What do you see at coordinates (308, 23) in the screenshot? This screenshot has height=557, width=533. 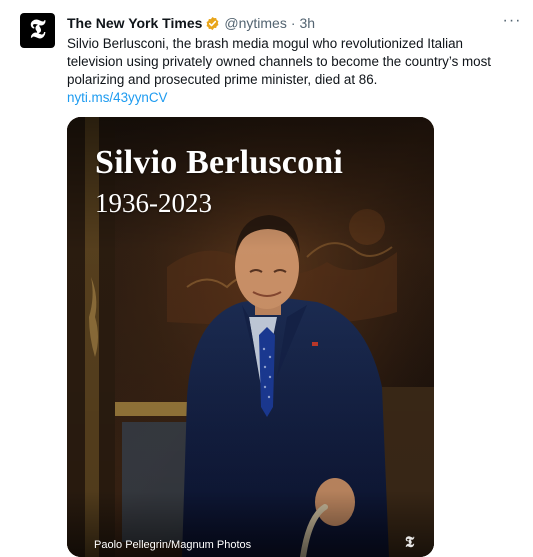 I see `tweet-timestamp: 3h` at bounding box center [308, 23].